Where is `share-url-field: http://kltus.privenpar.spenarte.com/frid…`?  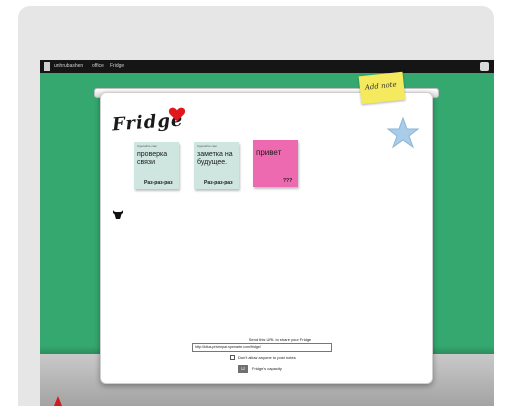 share-url-field: http://kltus.privenpar.spenarte.com/frid… is located at coordinates (262, 347).